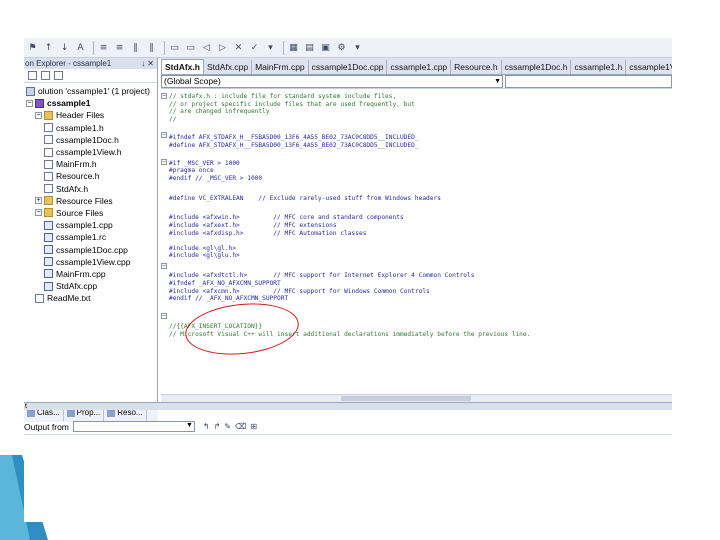  Describe the element at coordinates (90, 298) in the screenshot. I see `tree-item: ReadMe.txt` at that location.